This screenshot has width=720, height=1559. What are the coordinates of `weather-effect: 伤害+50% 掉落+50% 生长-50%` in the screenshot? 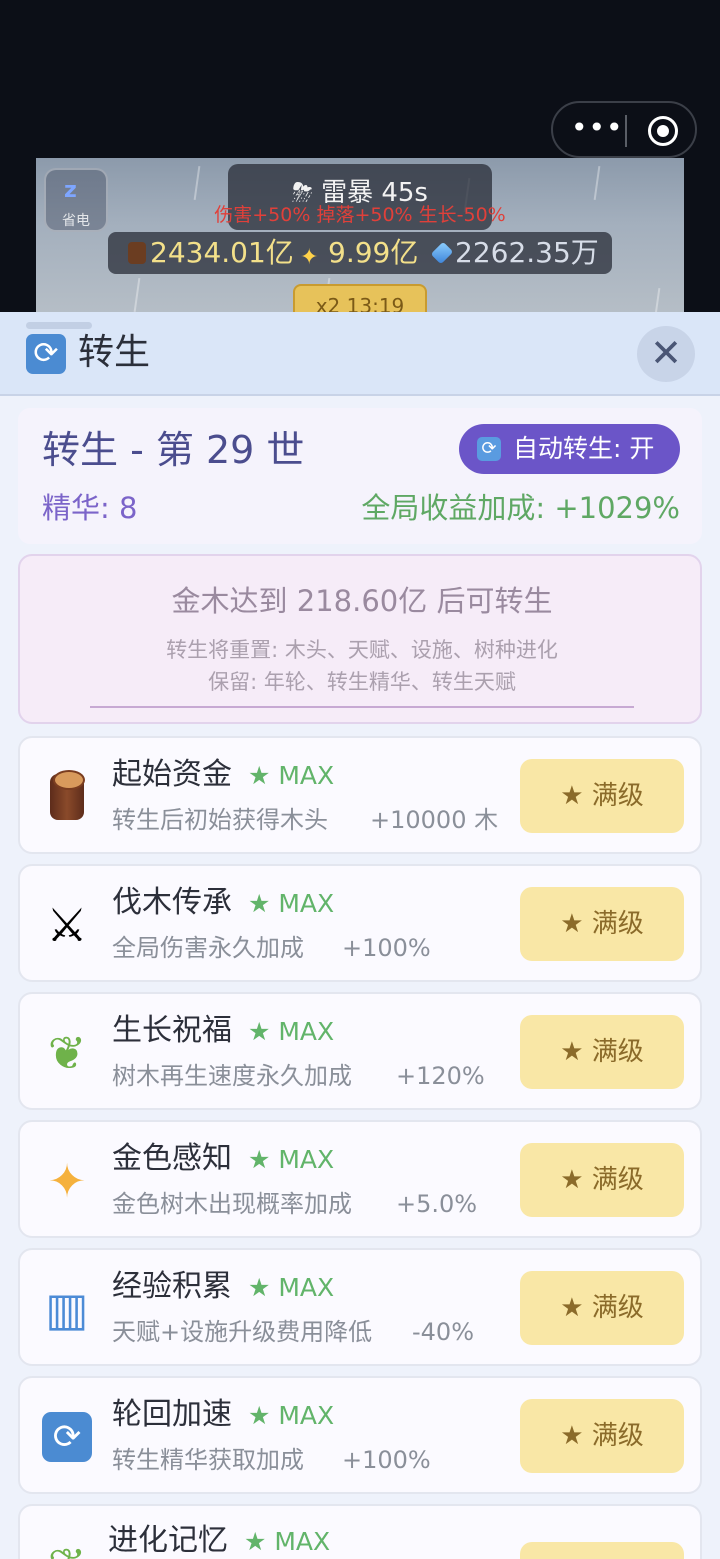 It's located at (360, 215).